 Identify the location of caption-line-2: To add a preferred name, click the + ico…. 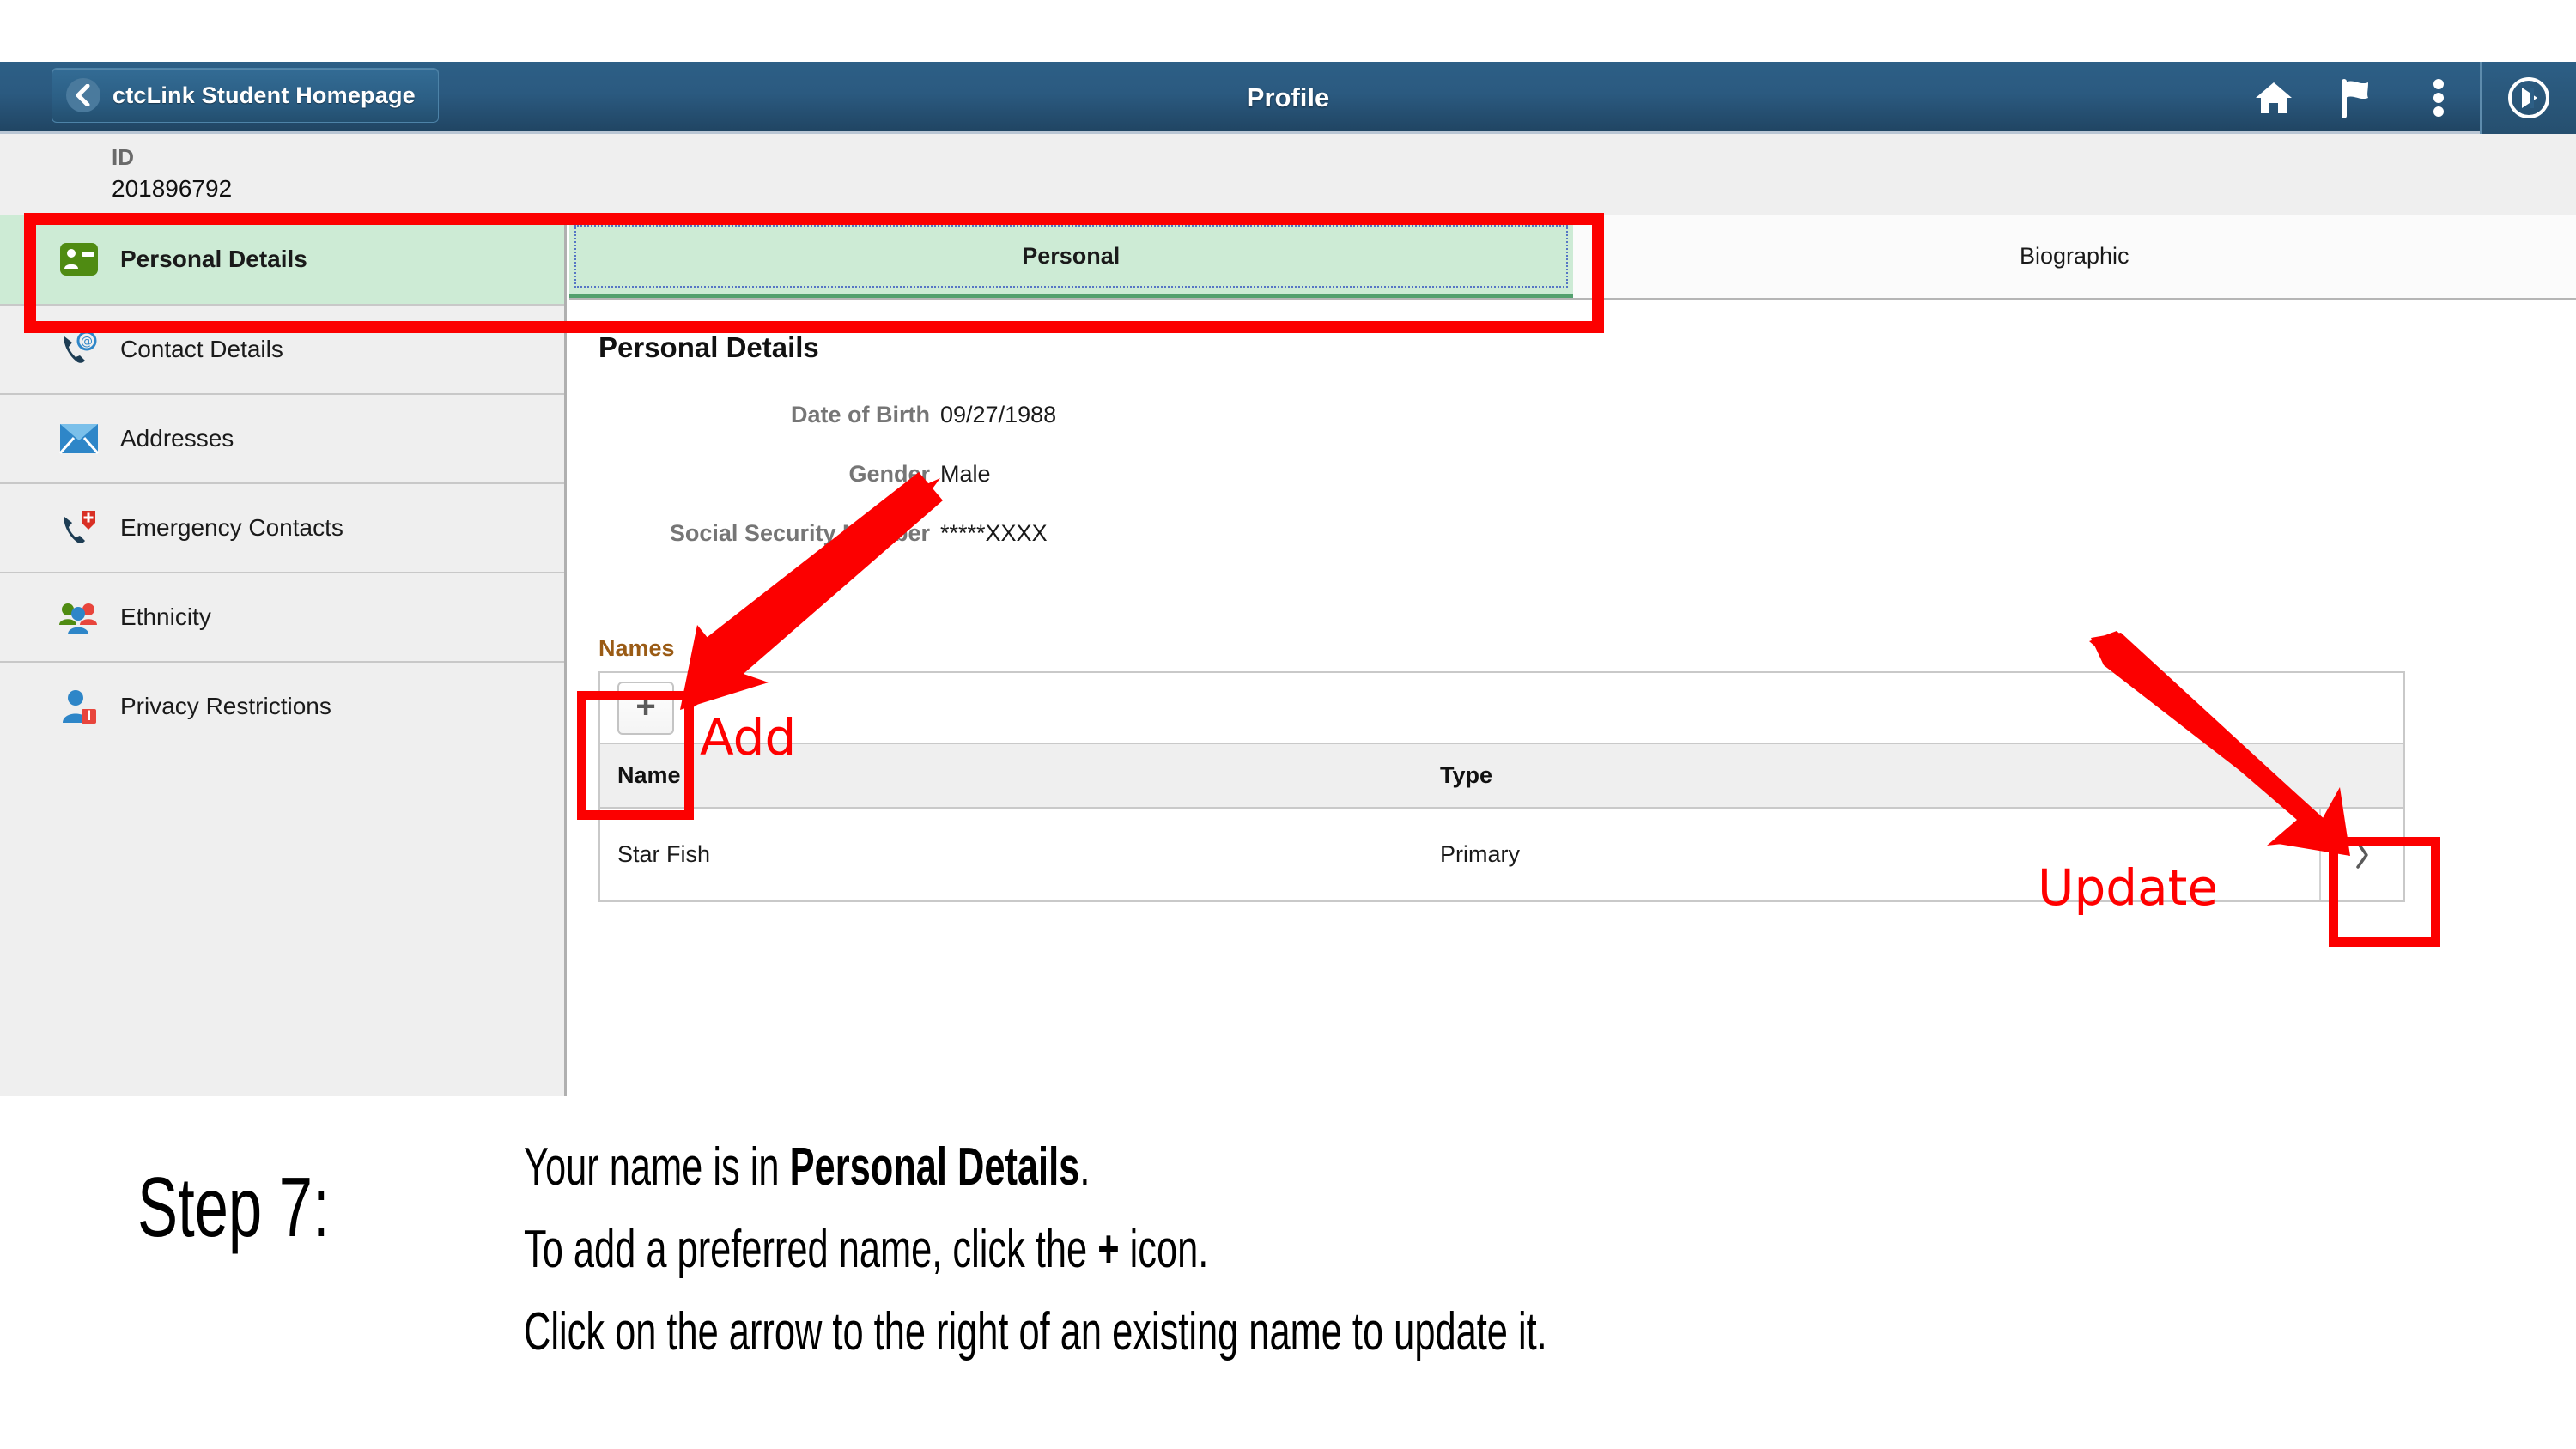
(1035, 1250).